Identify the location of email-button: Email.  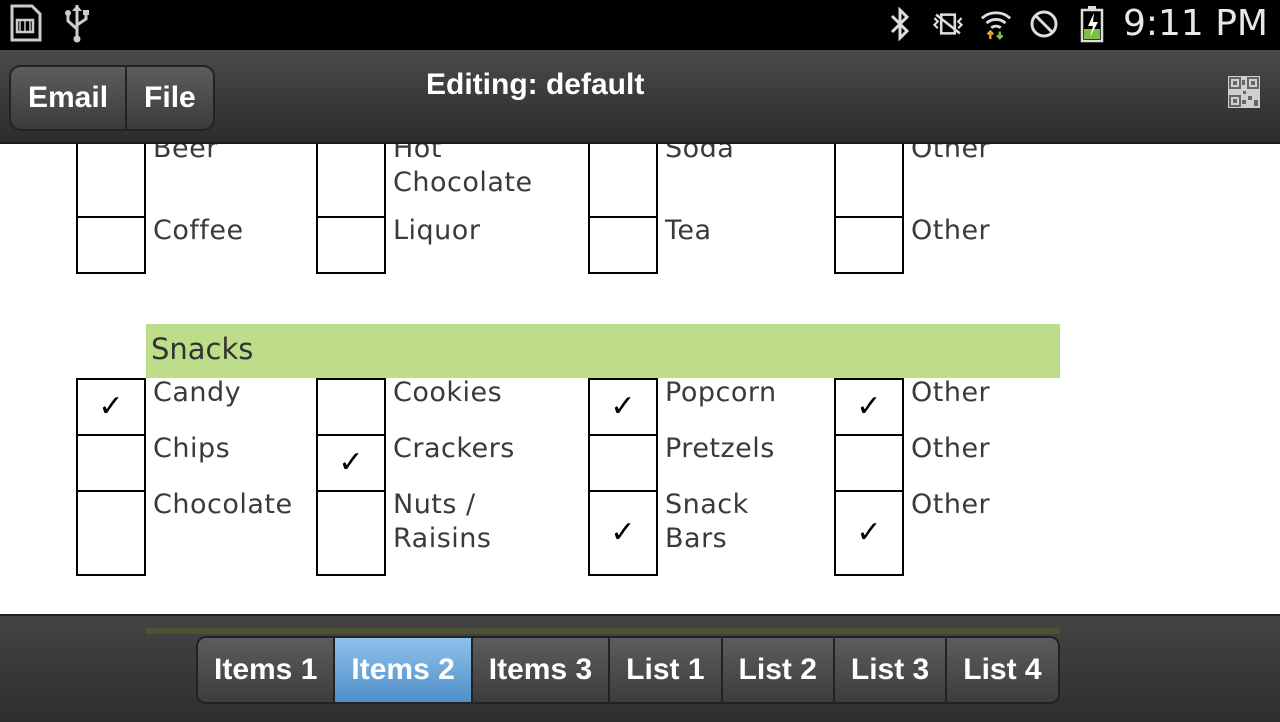
(68, 98).